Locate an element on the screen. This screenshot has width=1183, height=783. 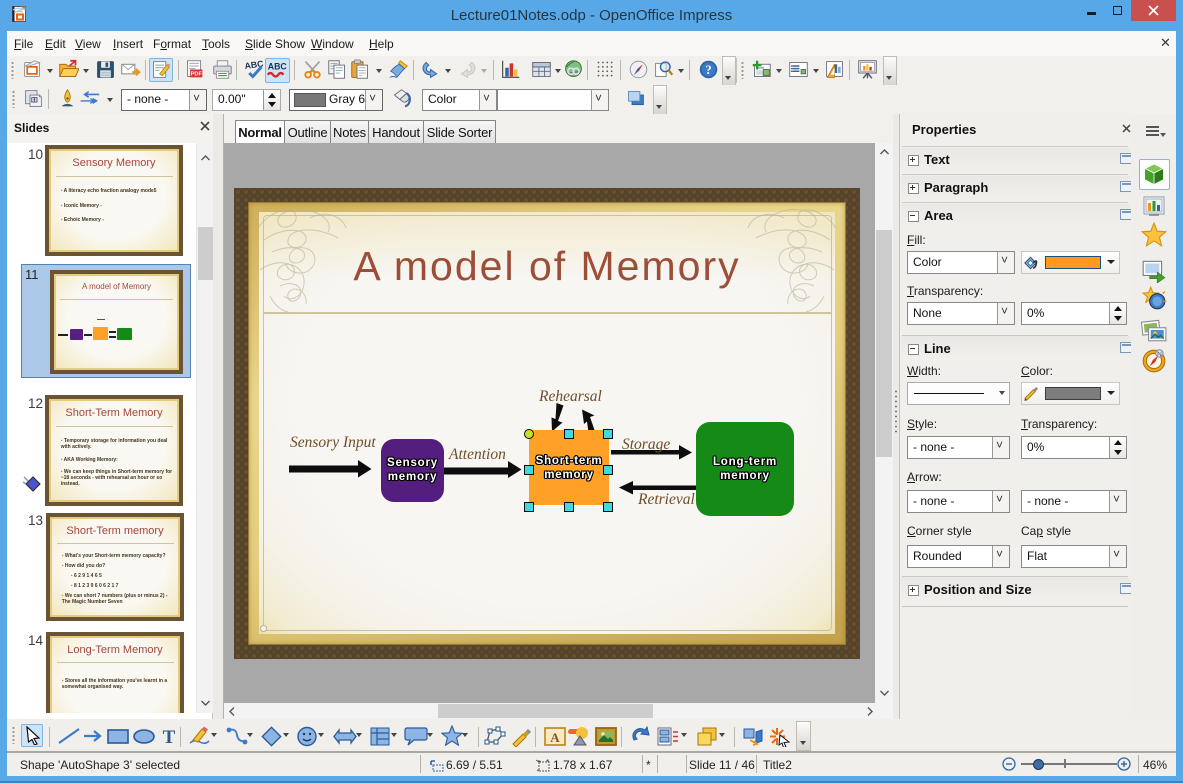
svg-text: T is located at coordinates (169, 736).